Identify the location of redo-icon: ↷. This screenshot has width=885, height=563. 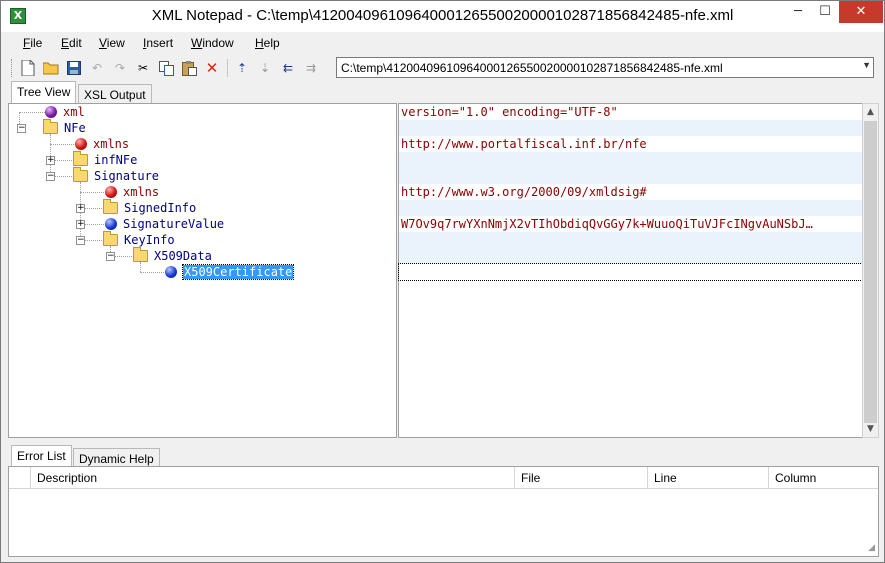
(120, 68).